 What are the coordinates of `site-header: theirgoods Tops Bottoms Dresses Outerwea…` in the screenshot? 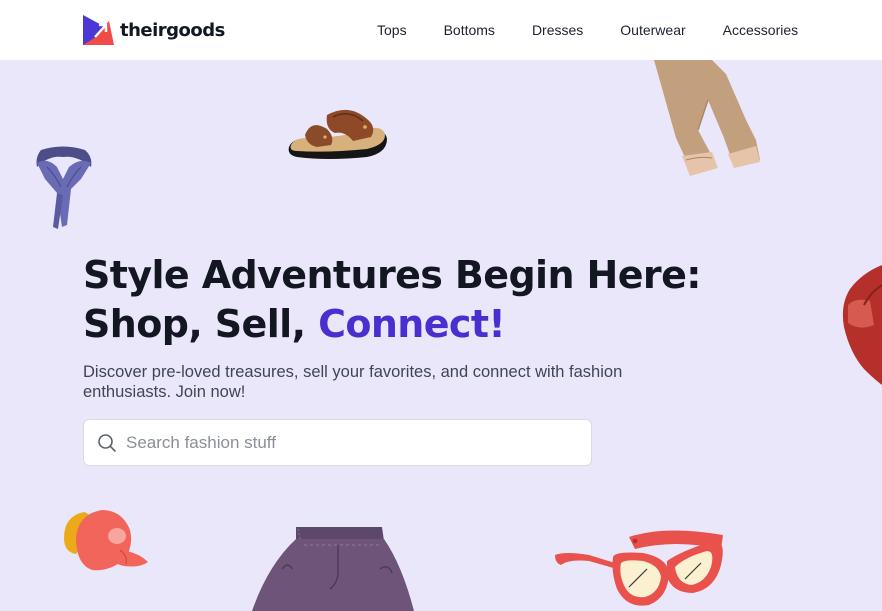 It's located at (441, 30).